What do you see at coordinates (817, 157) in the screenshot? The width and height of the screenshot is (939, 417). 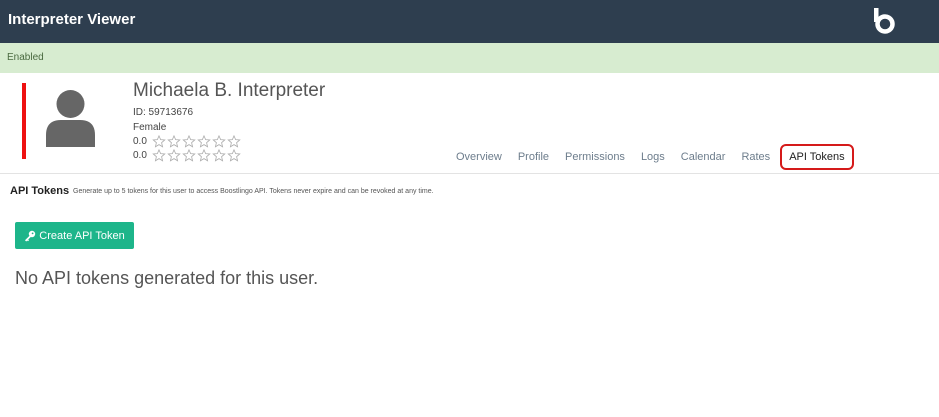 I see `tab-api-tokens: API Tokens` at bounding box center [817, 157].